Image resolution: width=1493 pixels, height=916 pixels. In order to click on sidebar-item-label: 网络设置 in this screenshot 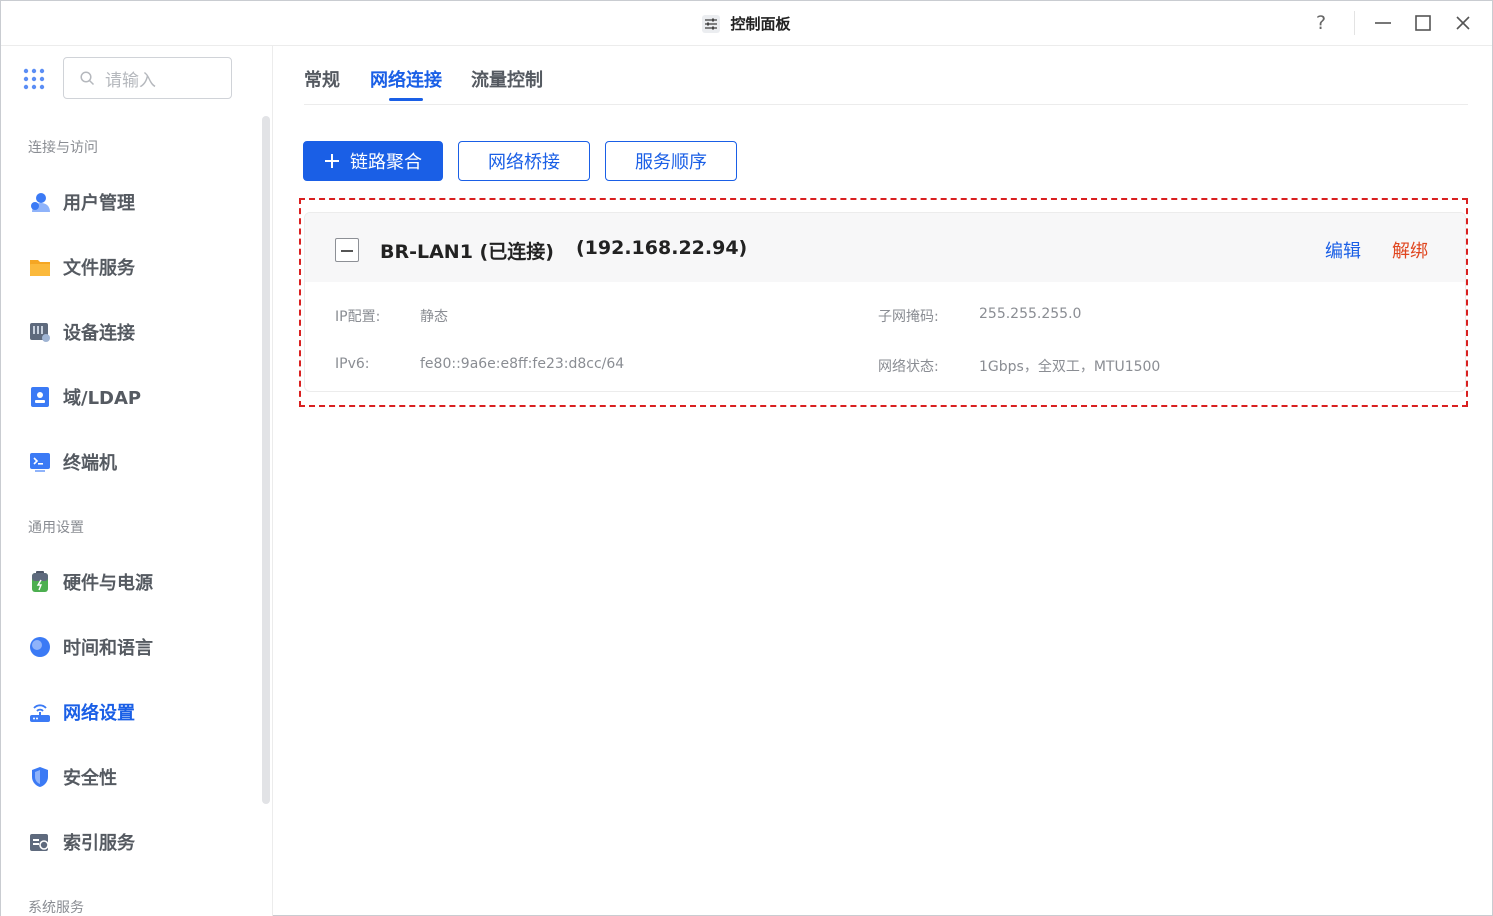, I will do `click(99, 713)`.